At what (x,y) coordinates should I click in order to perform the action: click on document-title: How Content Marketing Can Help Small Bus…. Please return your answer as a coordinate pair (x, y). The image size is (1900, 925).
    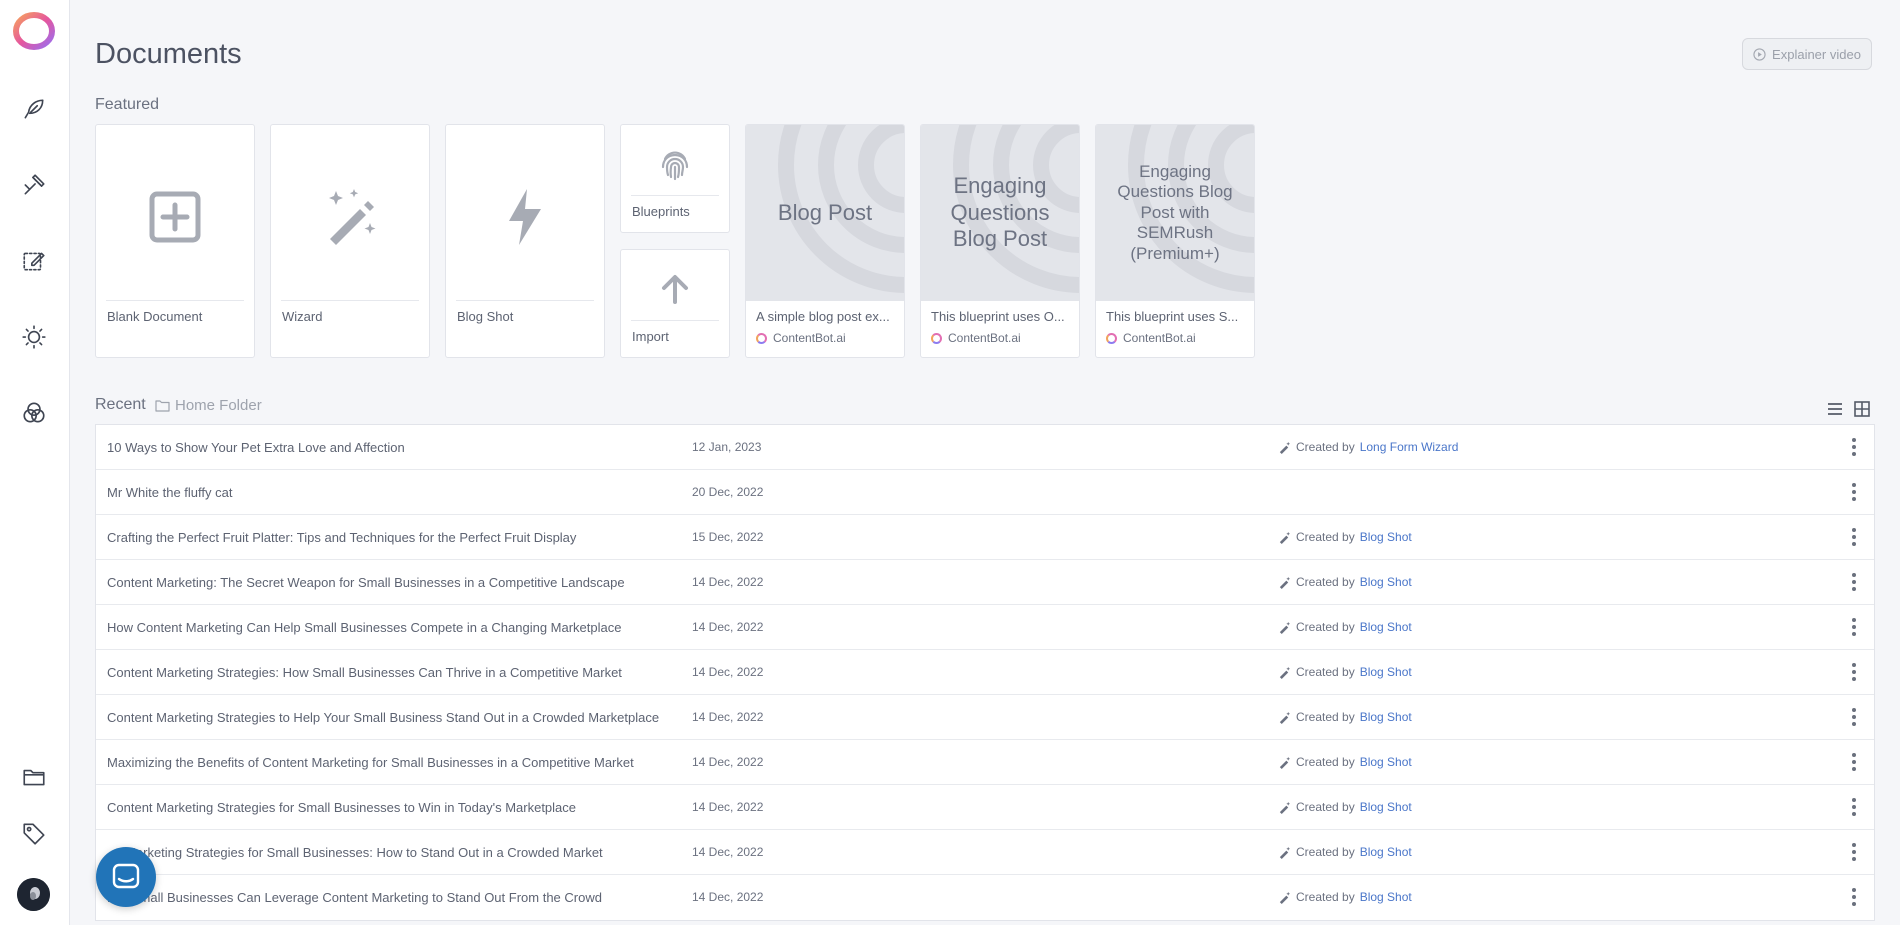
    Looking at the image, I should click on (364, 627).